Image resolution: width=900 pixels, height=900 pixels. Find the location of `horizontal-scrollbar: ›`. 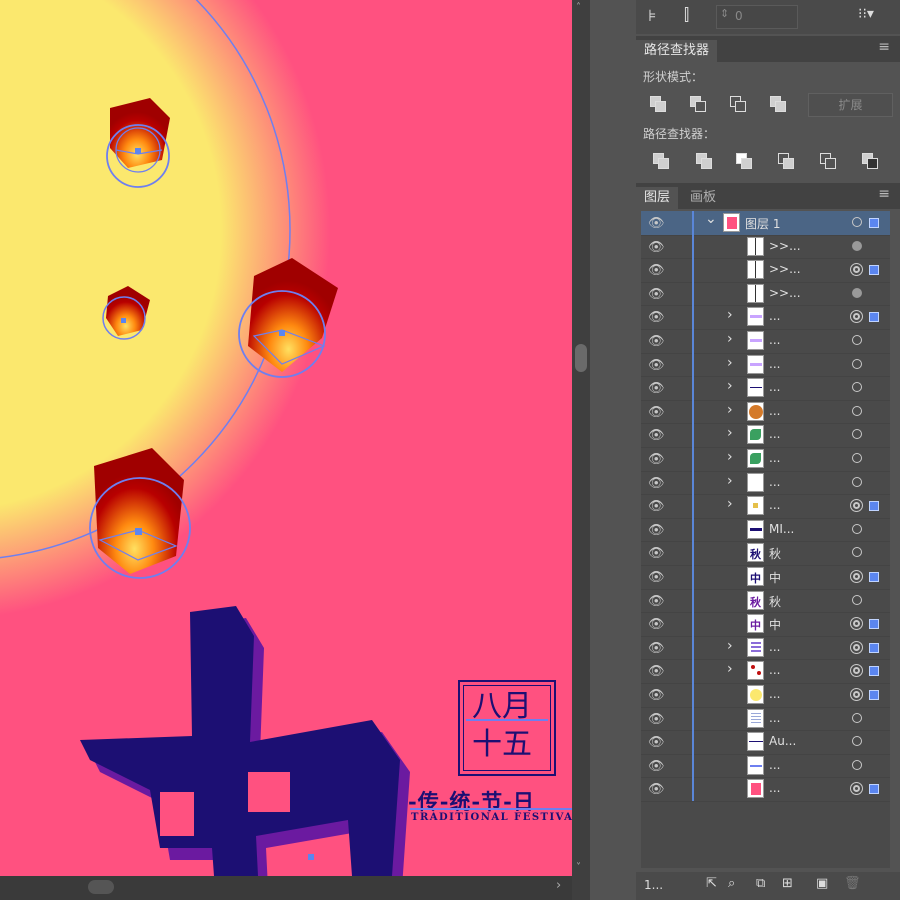

horizontal-scrollbar: › is located at coordinates (286, 888).